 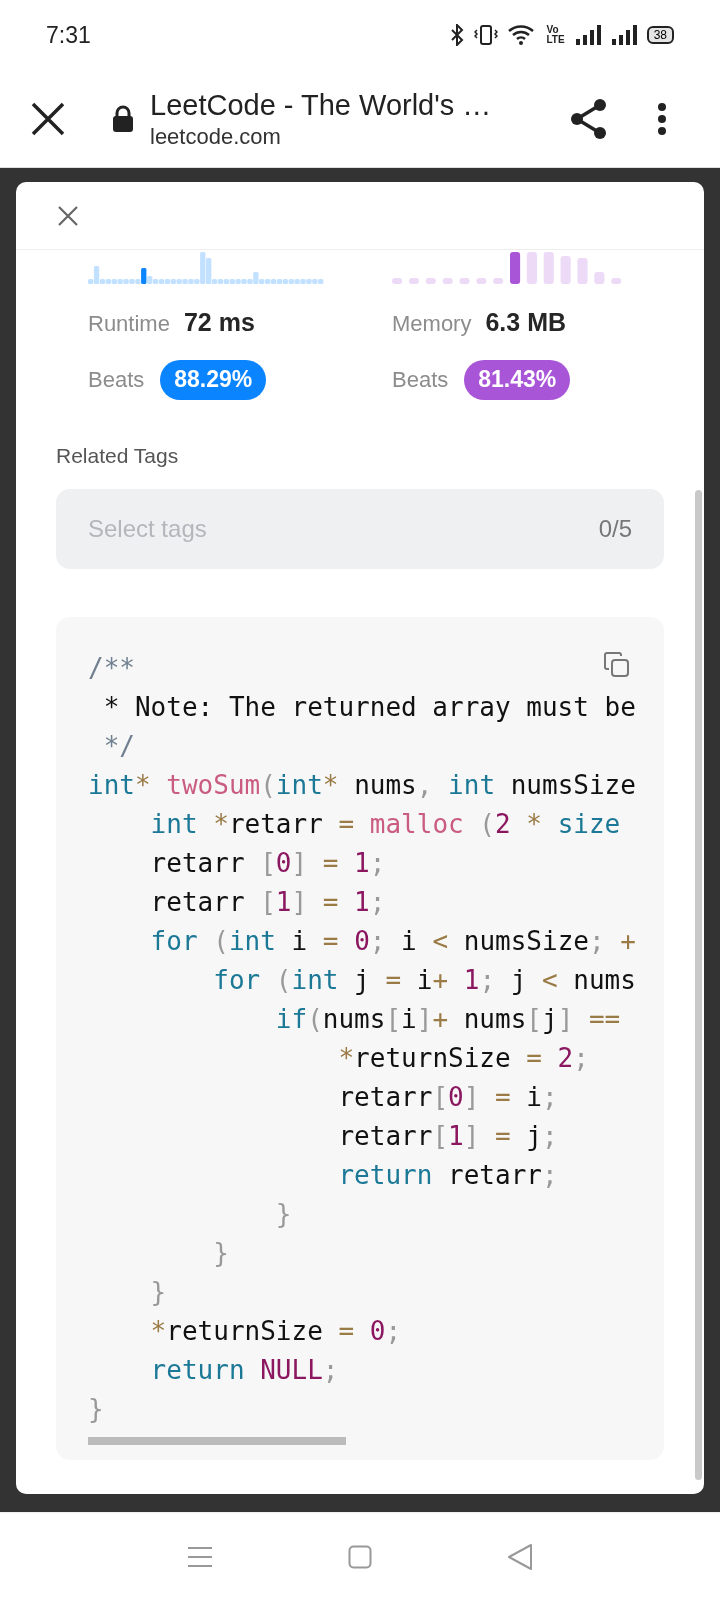 What do you see at coordinates (555, 35) in the screenshot?
I see `volte-indicator: Vo LTE` at bounding box center [555, 35].